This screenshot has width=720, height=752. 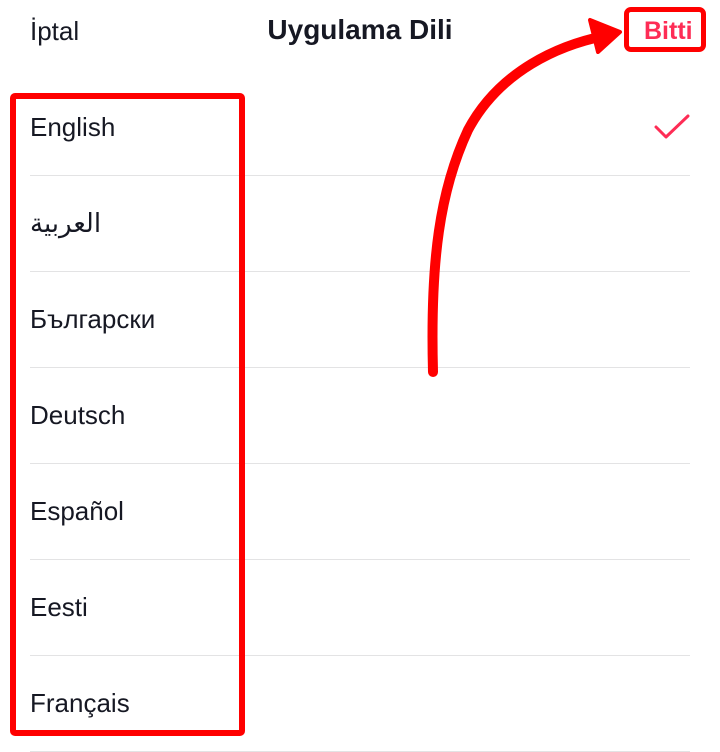 I want to click on done-button-highlight-box, so click(x=665, y=29).